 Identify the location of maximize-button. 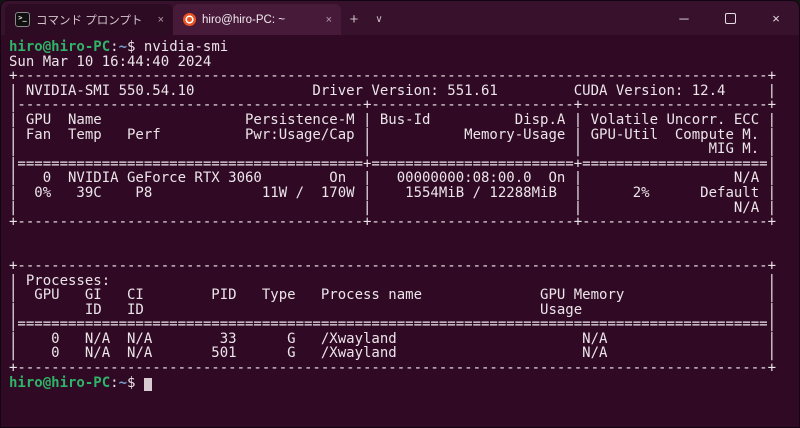
(730, 18).